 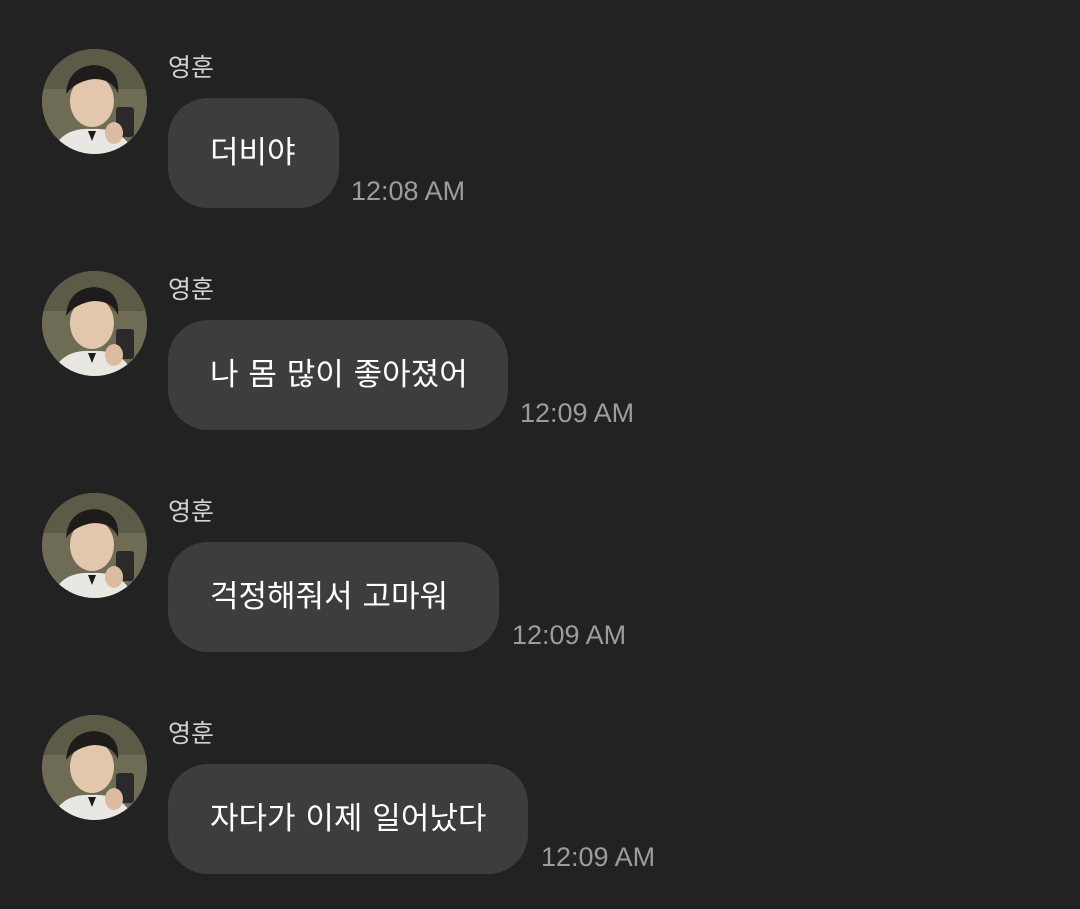 What do you see at coordinates (338, 375) in the screenshot?
I see `message-bubble: 나 몸 많이 좋아졌어` at bounding box center [338, 375].